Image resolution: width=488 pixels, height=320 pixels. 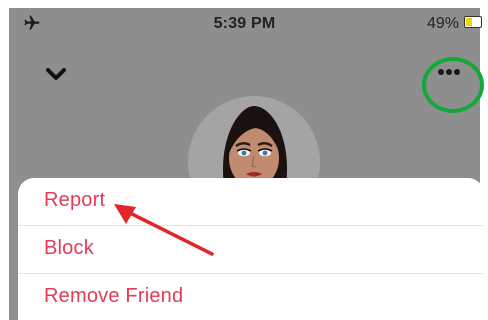 What do you see at coordinates (164, 230) in the screenshot?
I see `annotation-arrow-icon` at bounding box center [164, 230].